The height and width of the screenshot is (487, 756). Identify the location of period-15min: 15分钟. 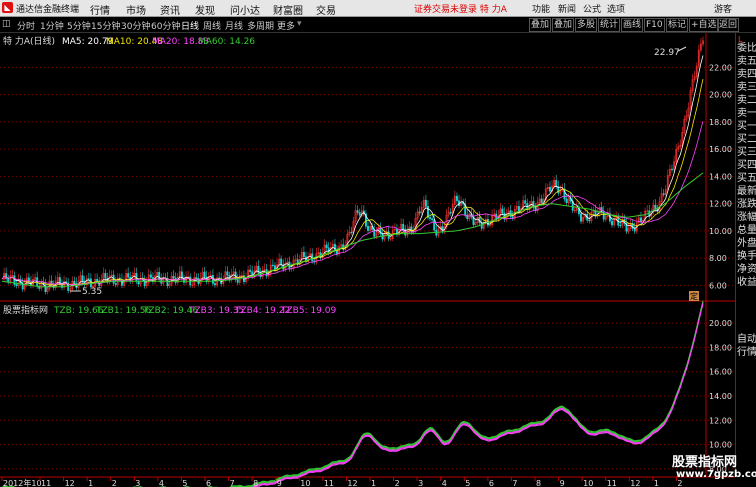
(105, 25).